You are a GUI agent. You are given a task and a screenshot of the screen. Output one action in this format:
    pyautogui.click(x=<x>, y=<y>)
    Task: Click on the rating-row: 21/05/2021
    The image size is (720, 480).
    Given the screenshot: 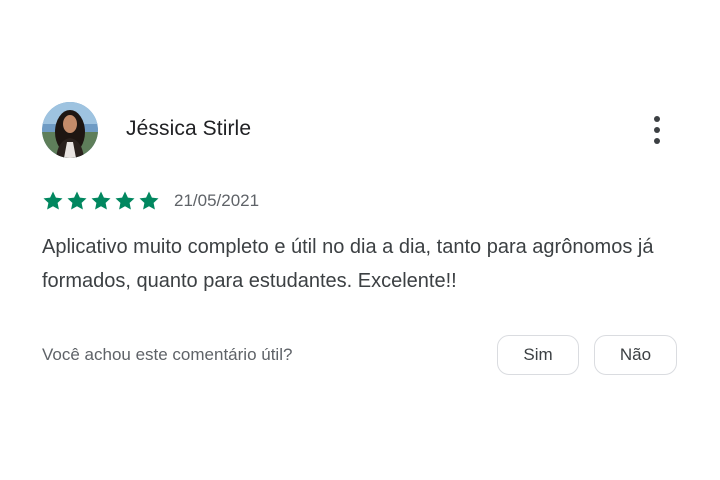 What is the action you would take?
    pyautogui.click(x=150, y=201)
    